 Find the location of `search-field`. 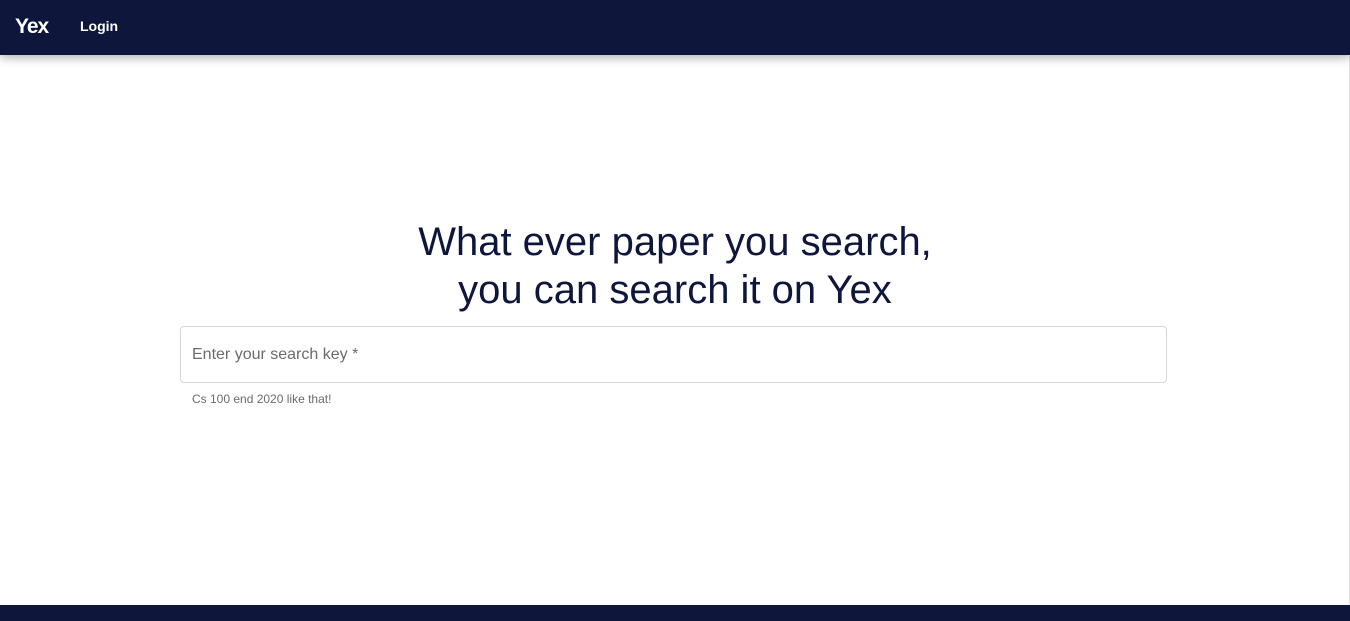

search-field is located at coordinates (673, 354).